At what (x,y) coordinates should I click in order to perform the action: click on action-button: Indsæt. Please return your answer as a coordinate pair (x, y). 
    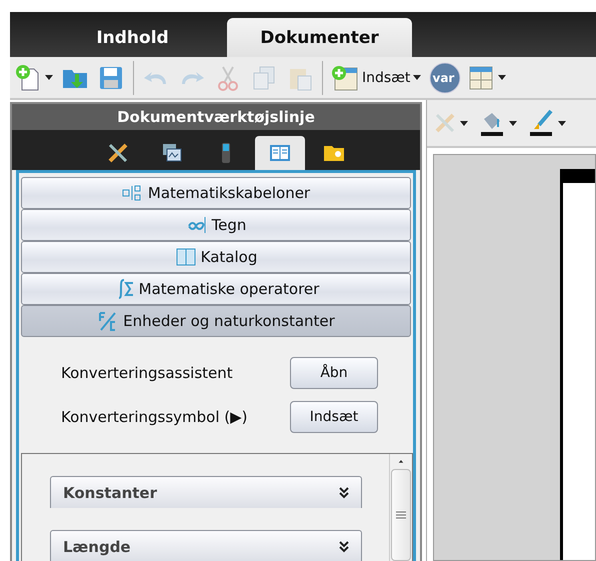
    Looking at the image, I should click on (334, 417).